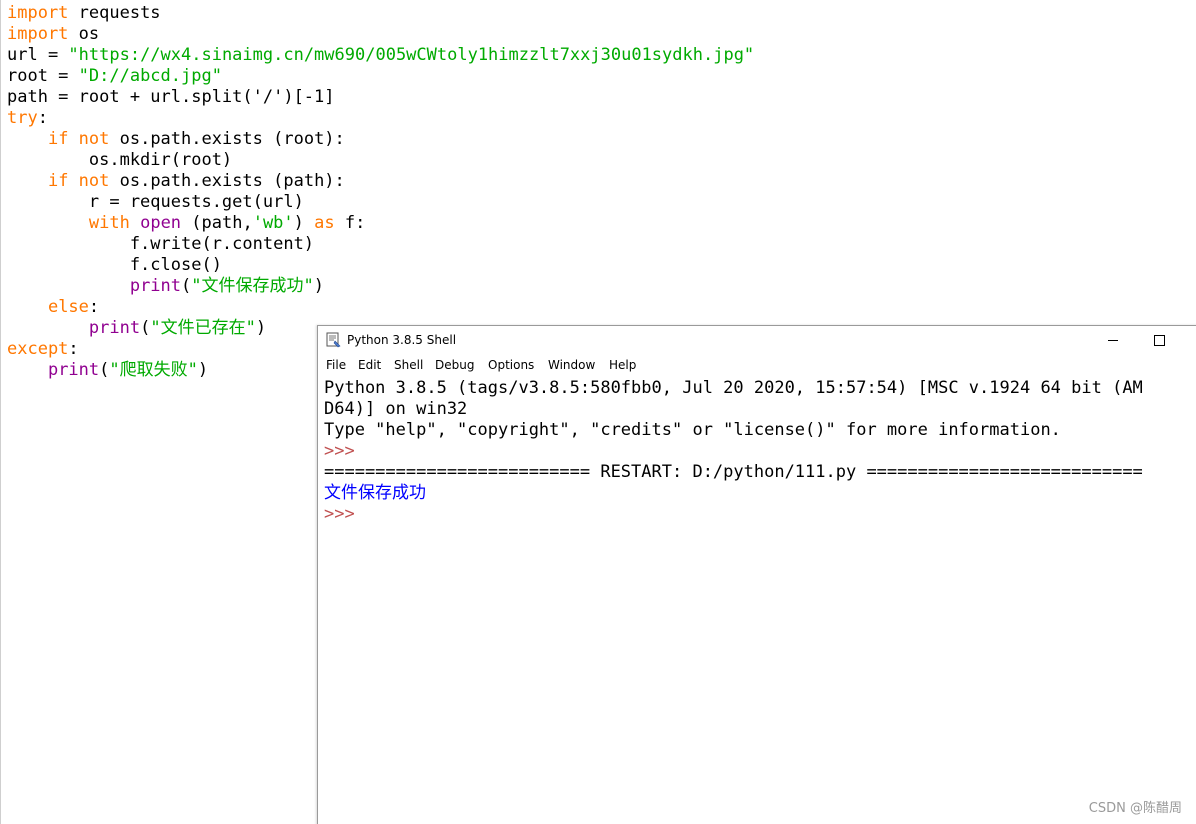 The image size is (1196, 824). Describe the element at coordinates (252, 286) in the screenshot. I see `code-token: "文件保存成功"` at that location.